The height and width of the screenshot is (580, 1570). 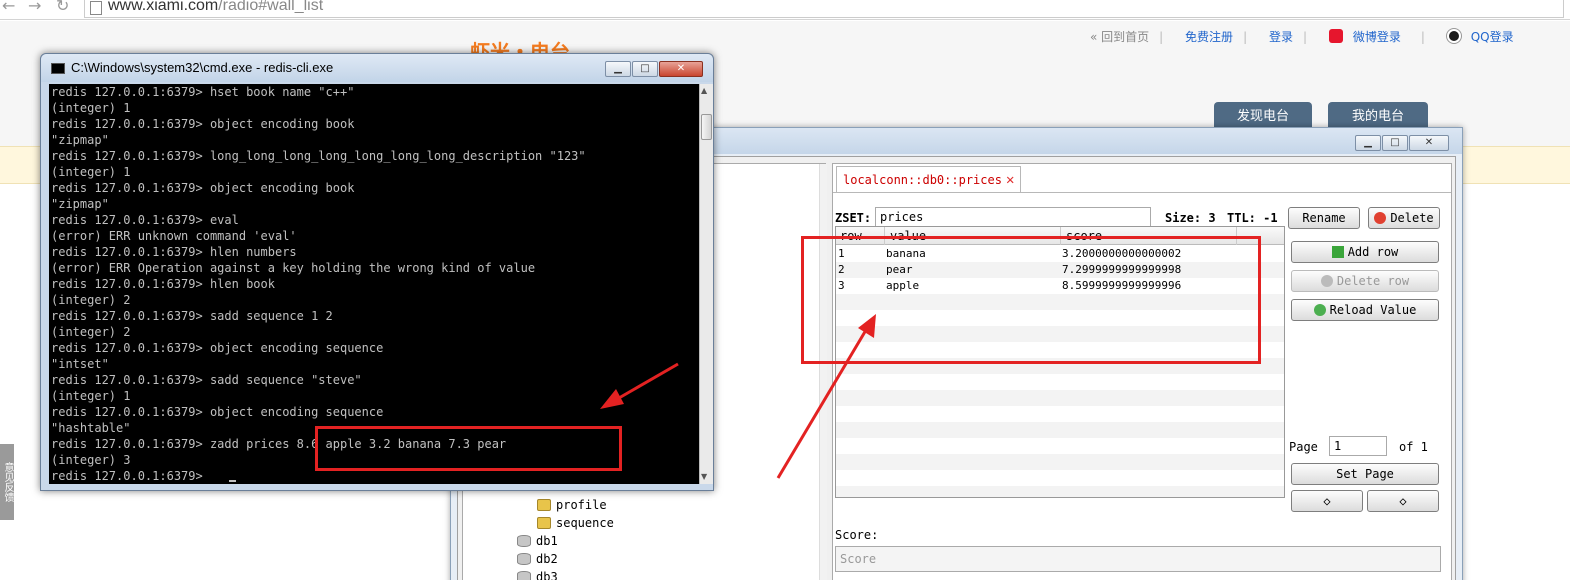 What do you see at coordinates (738, 396) in the screenshot?
I see `annotation-arrows` at bounding box center [738, 396].